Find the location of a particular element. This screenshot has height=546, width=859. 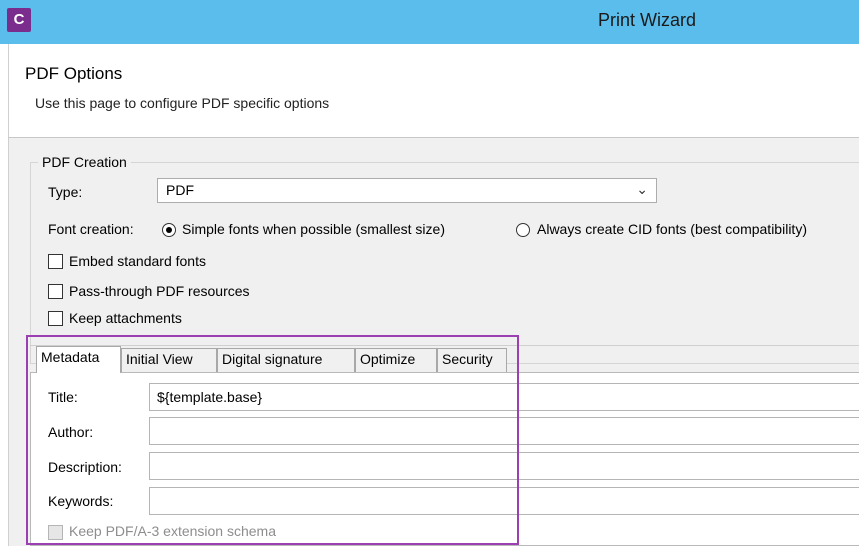

author-input is located at coordinates (504, 431).